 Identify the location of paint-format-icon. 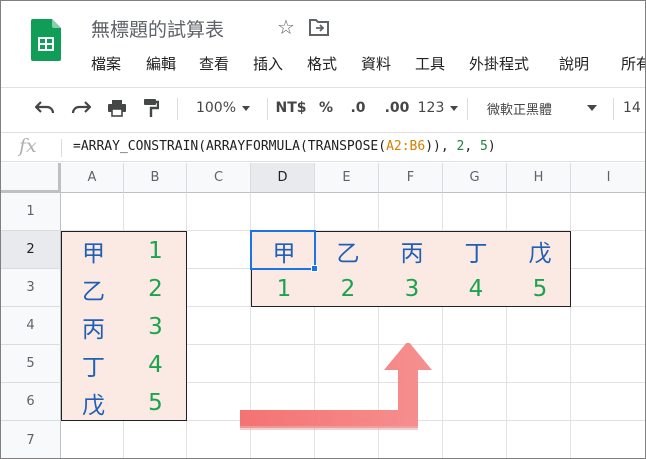
(151, 108).